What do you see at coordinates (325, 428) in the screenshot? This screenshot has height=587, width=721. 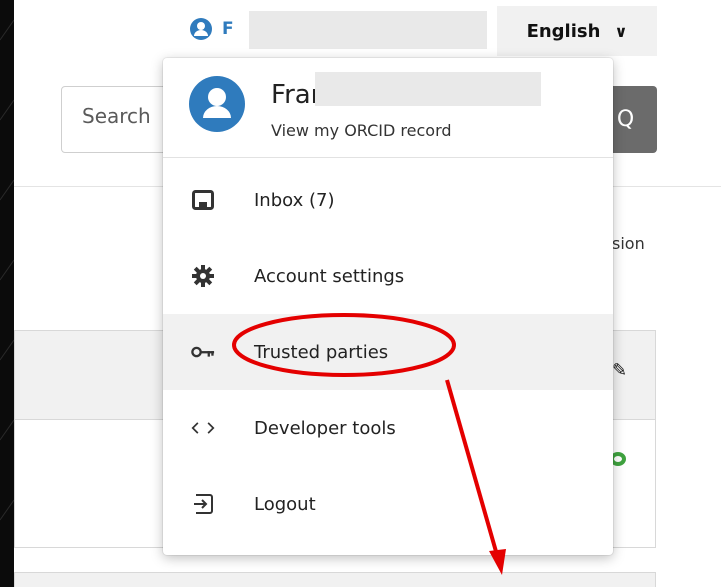 I see `menu-item-label: Developer tools` at bounding box center [325, 428].